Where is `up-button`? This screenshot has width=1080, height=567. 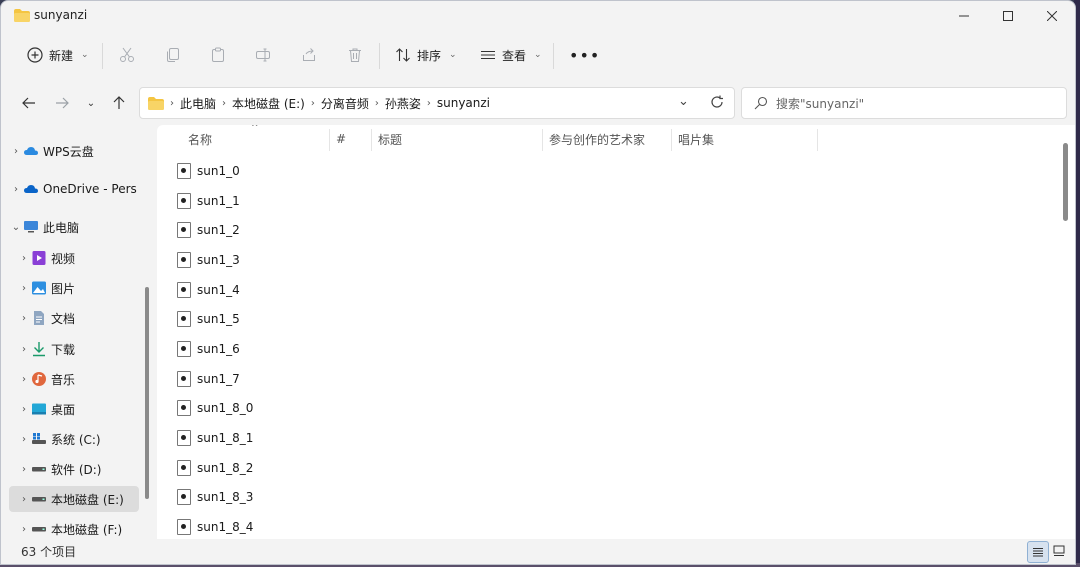 up-button is located at coordinates (119, 103).